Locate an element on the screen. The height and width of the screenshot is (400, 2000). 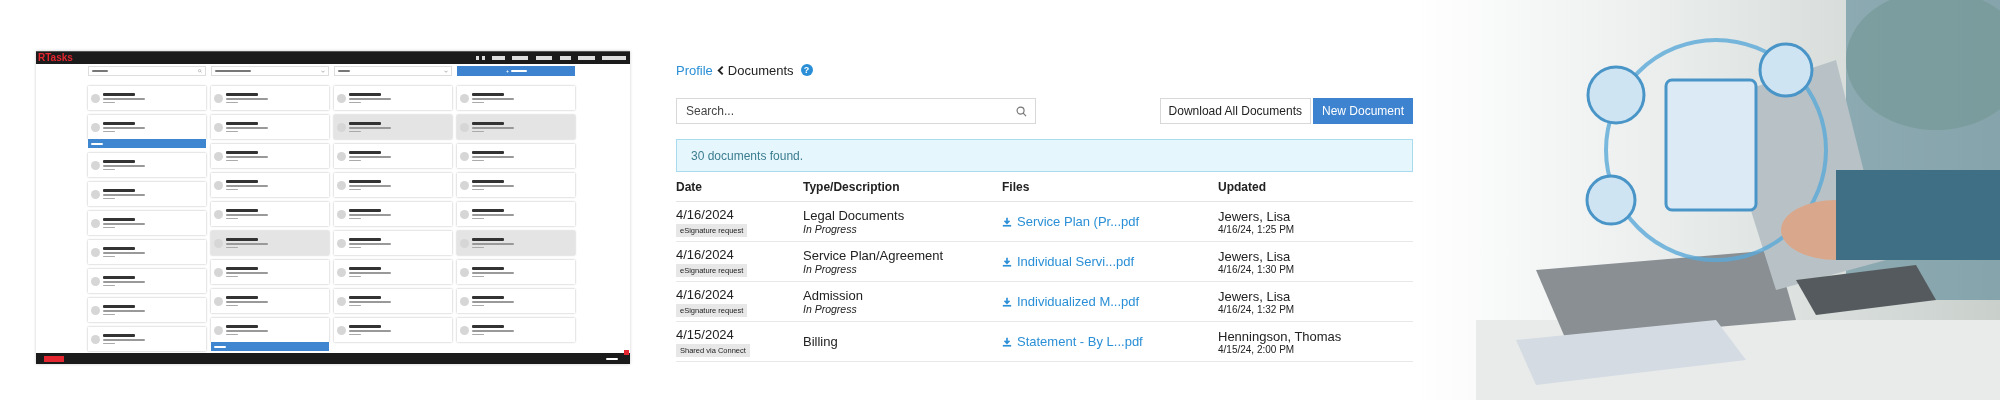
column-header: Updated is located at coordinates (1242, 186).